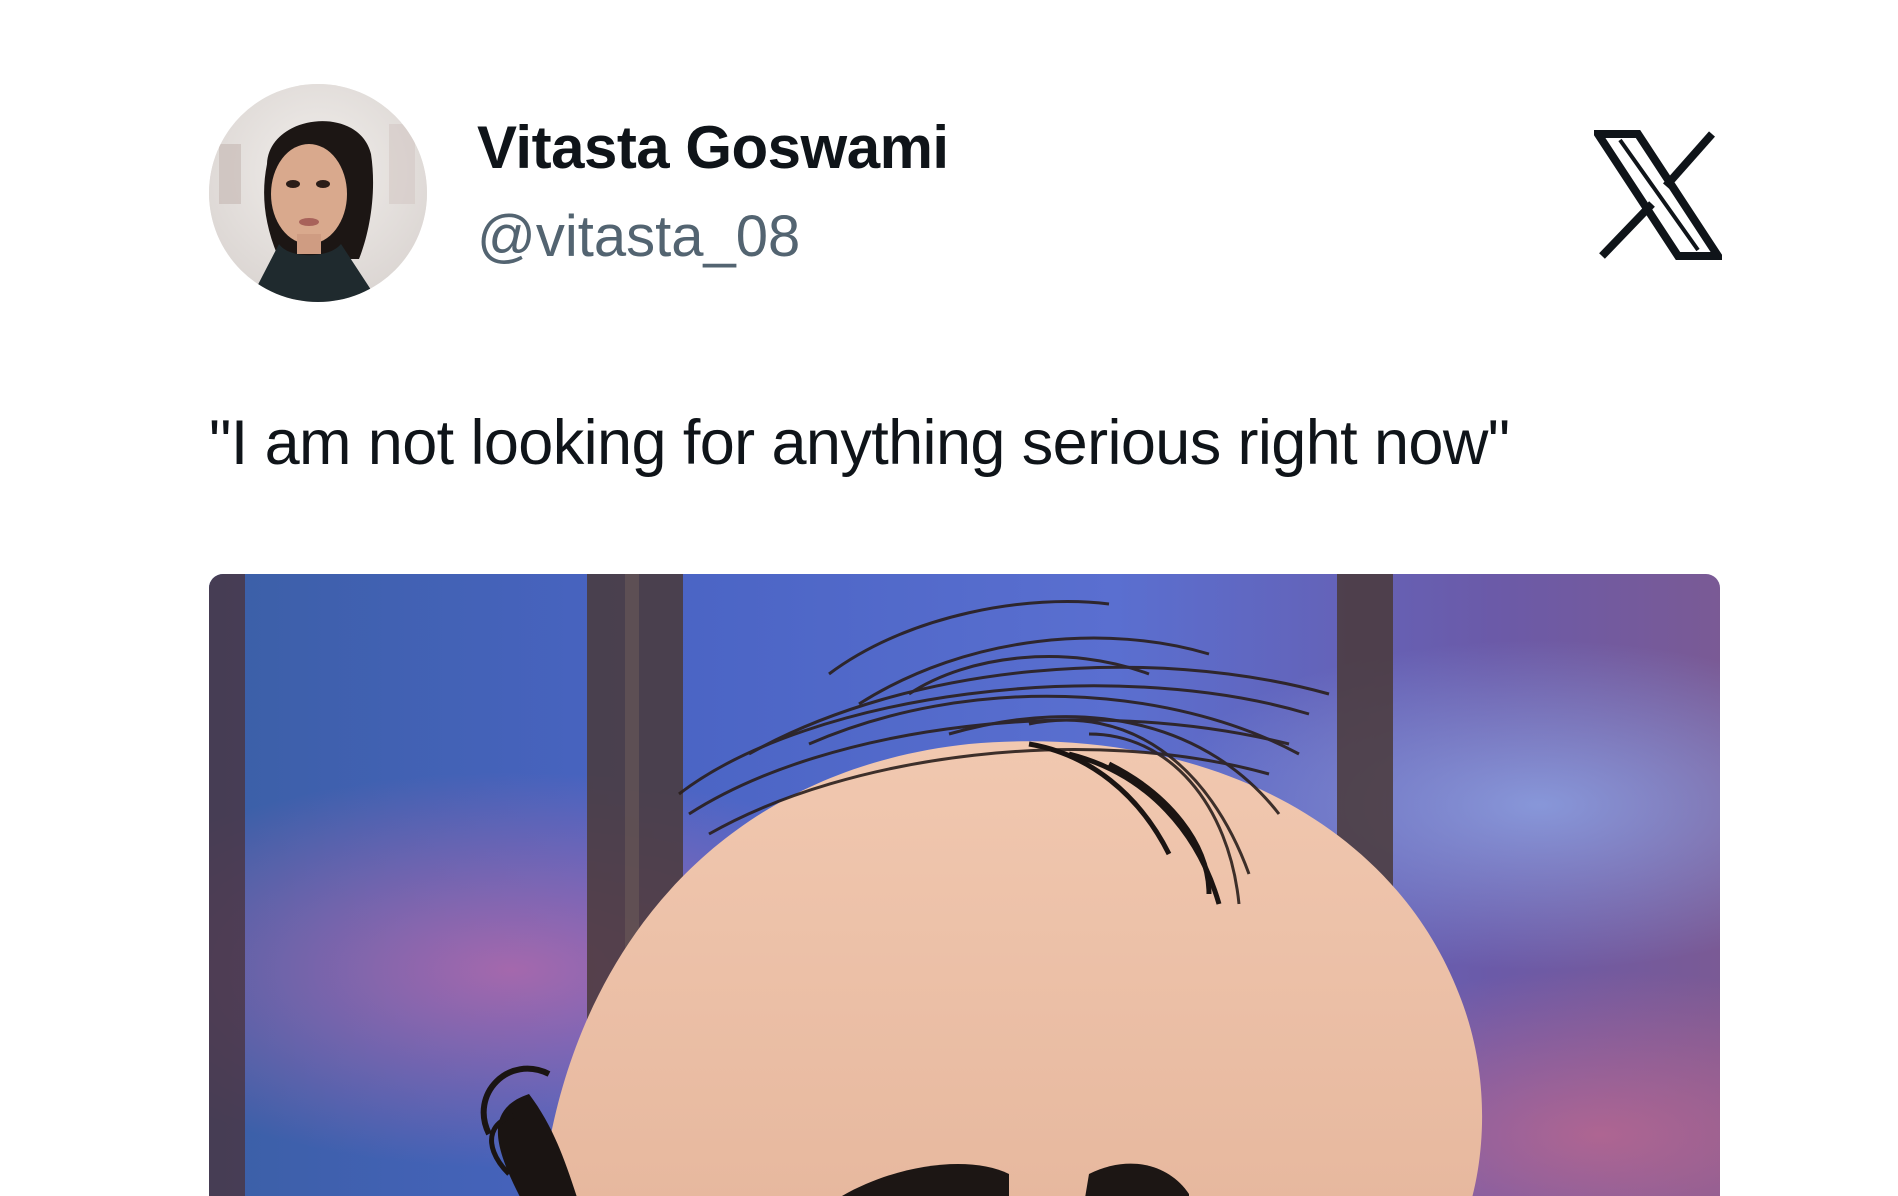  I want to click on author-avatar, so click(318, 193).